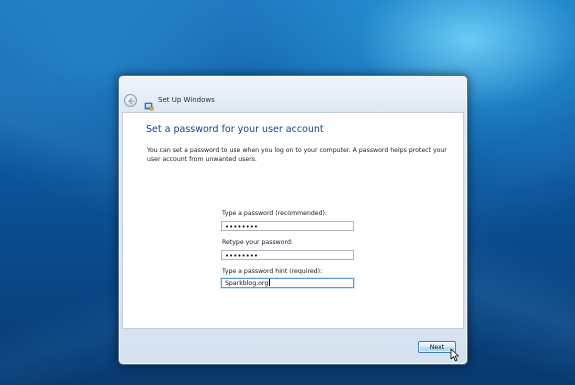 This screenshot has width=575, height=385. What do you see at coordinates (287, 226) in the screenshot?
I see `password-field: ••••••••` at bounding box center [287, 226].